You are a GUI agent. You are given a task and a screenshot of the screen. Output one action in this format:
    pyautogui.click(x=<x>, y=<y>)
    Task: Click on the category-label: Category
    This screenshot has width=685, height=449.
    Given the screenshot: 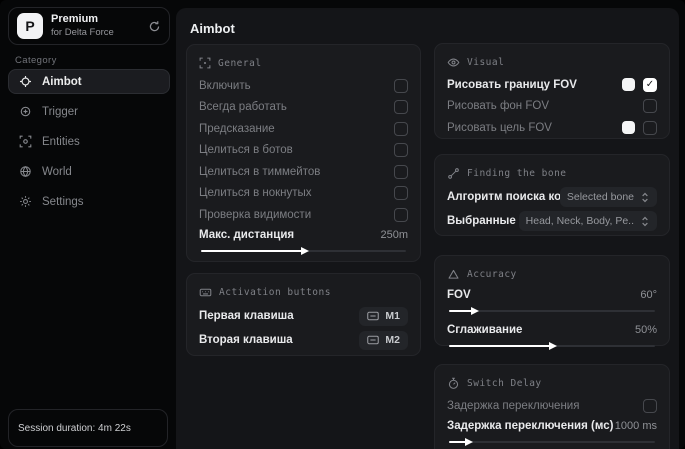 What is the action you would take?
    pyautogui.click(x=36, y=60)
    